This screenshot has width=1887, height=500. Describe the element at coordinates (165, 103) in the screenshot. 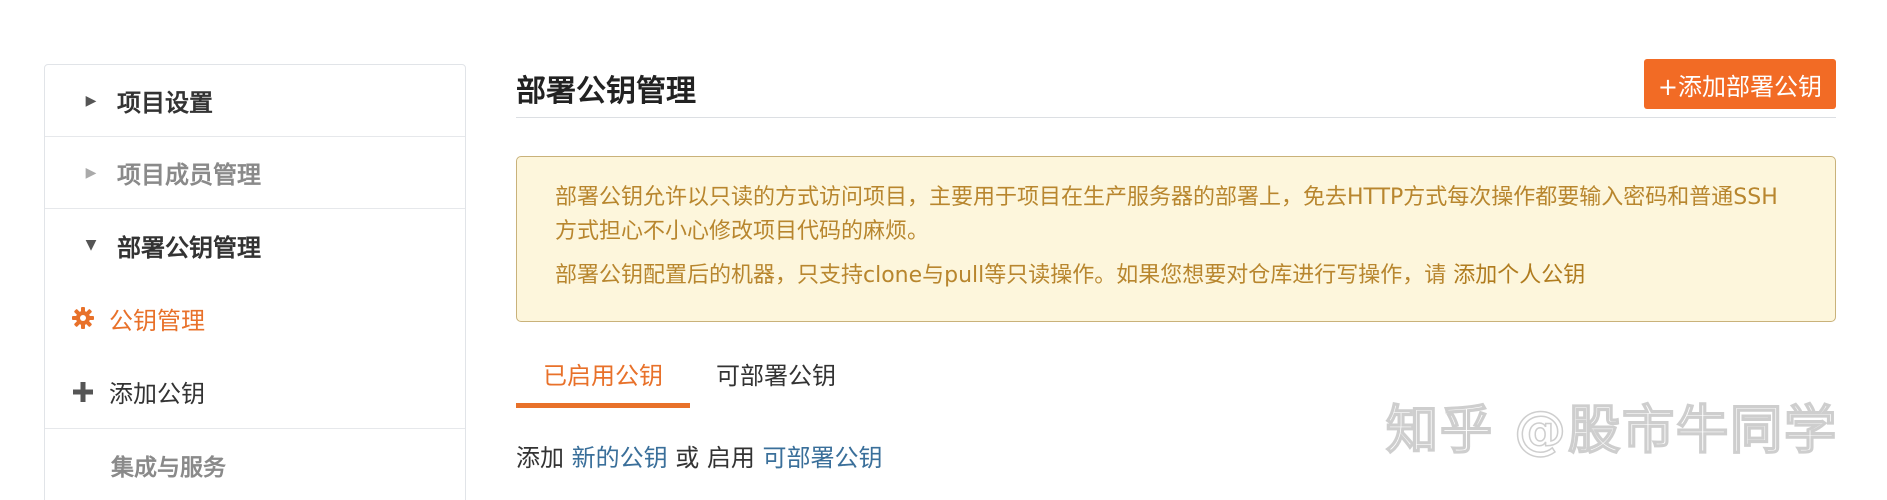

I see `sidebar-item-label: 项目设置` at that location.